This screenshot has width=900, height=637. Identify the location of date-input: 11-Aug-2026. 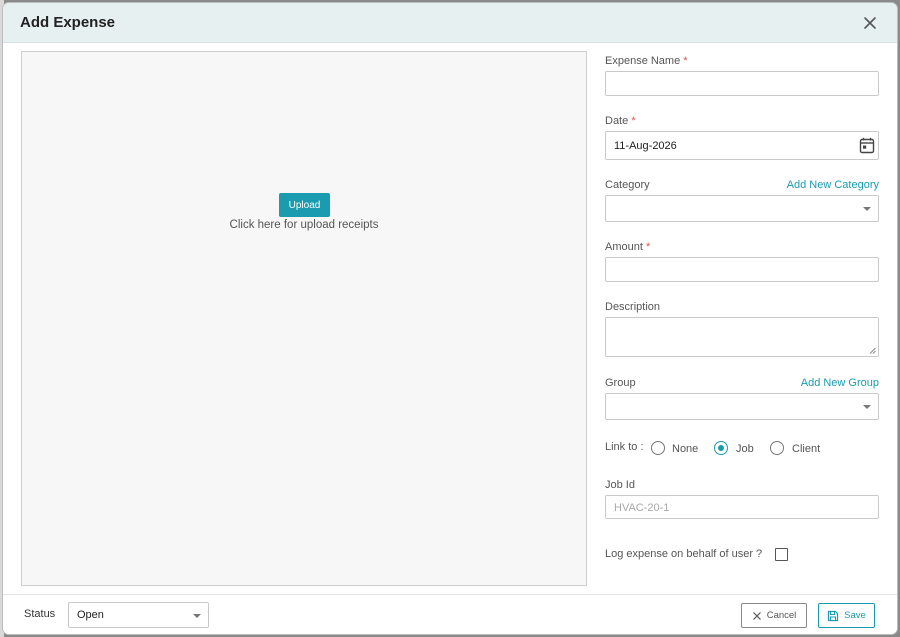
(742, 145).